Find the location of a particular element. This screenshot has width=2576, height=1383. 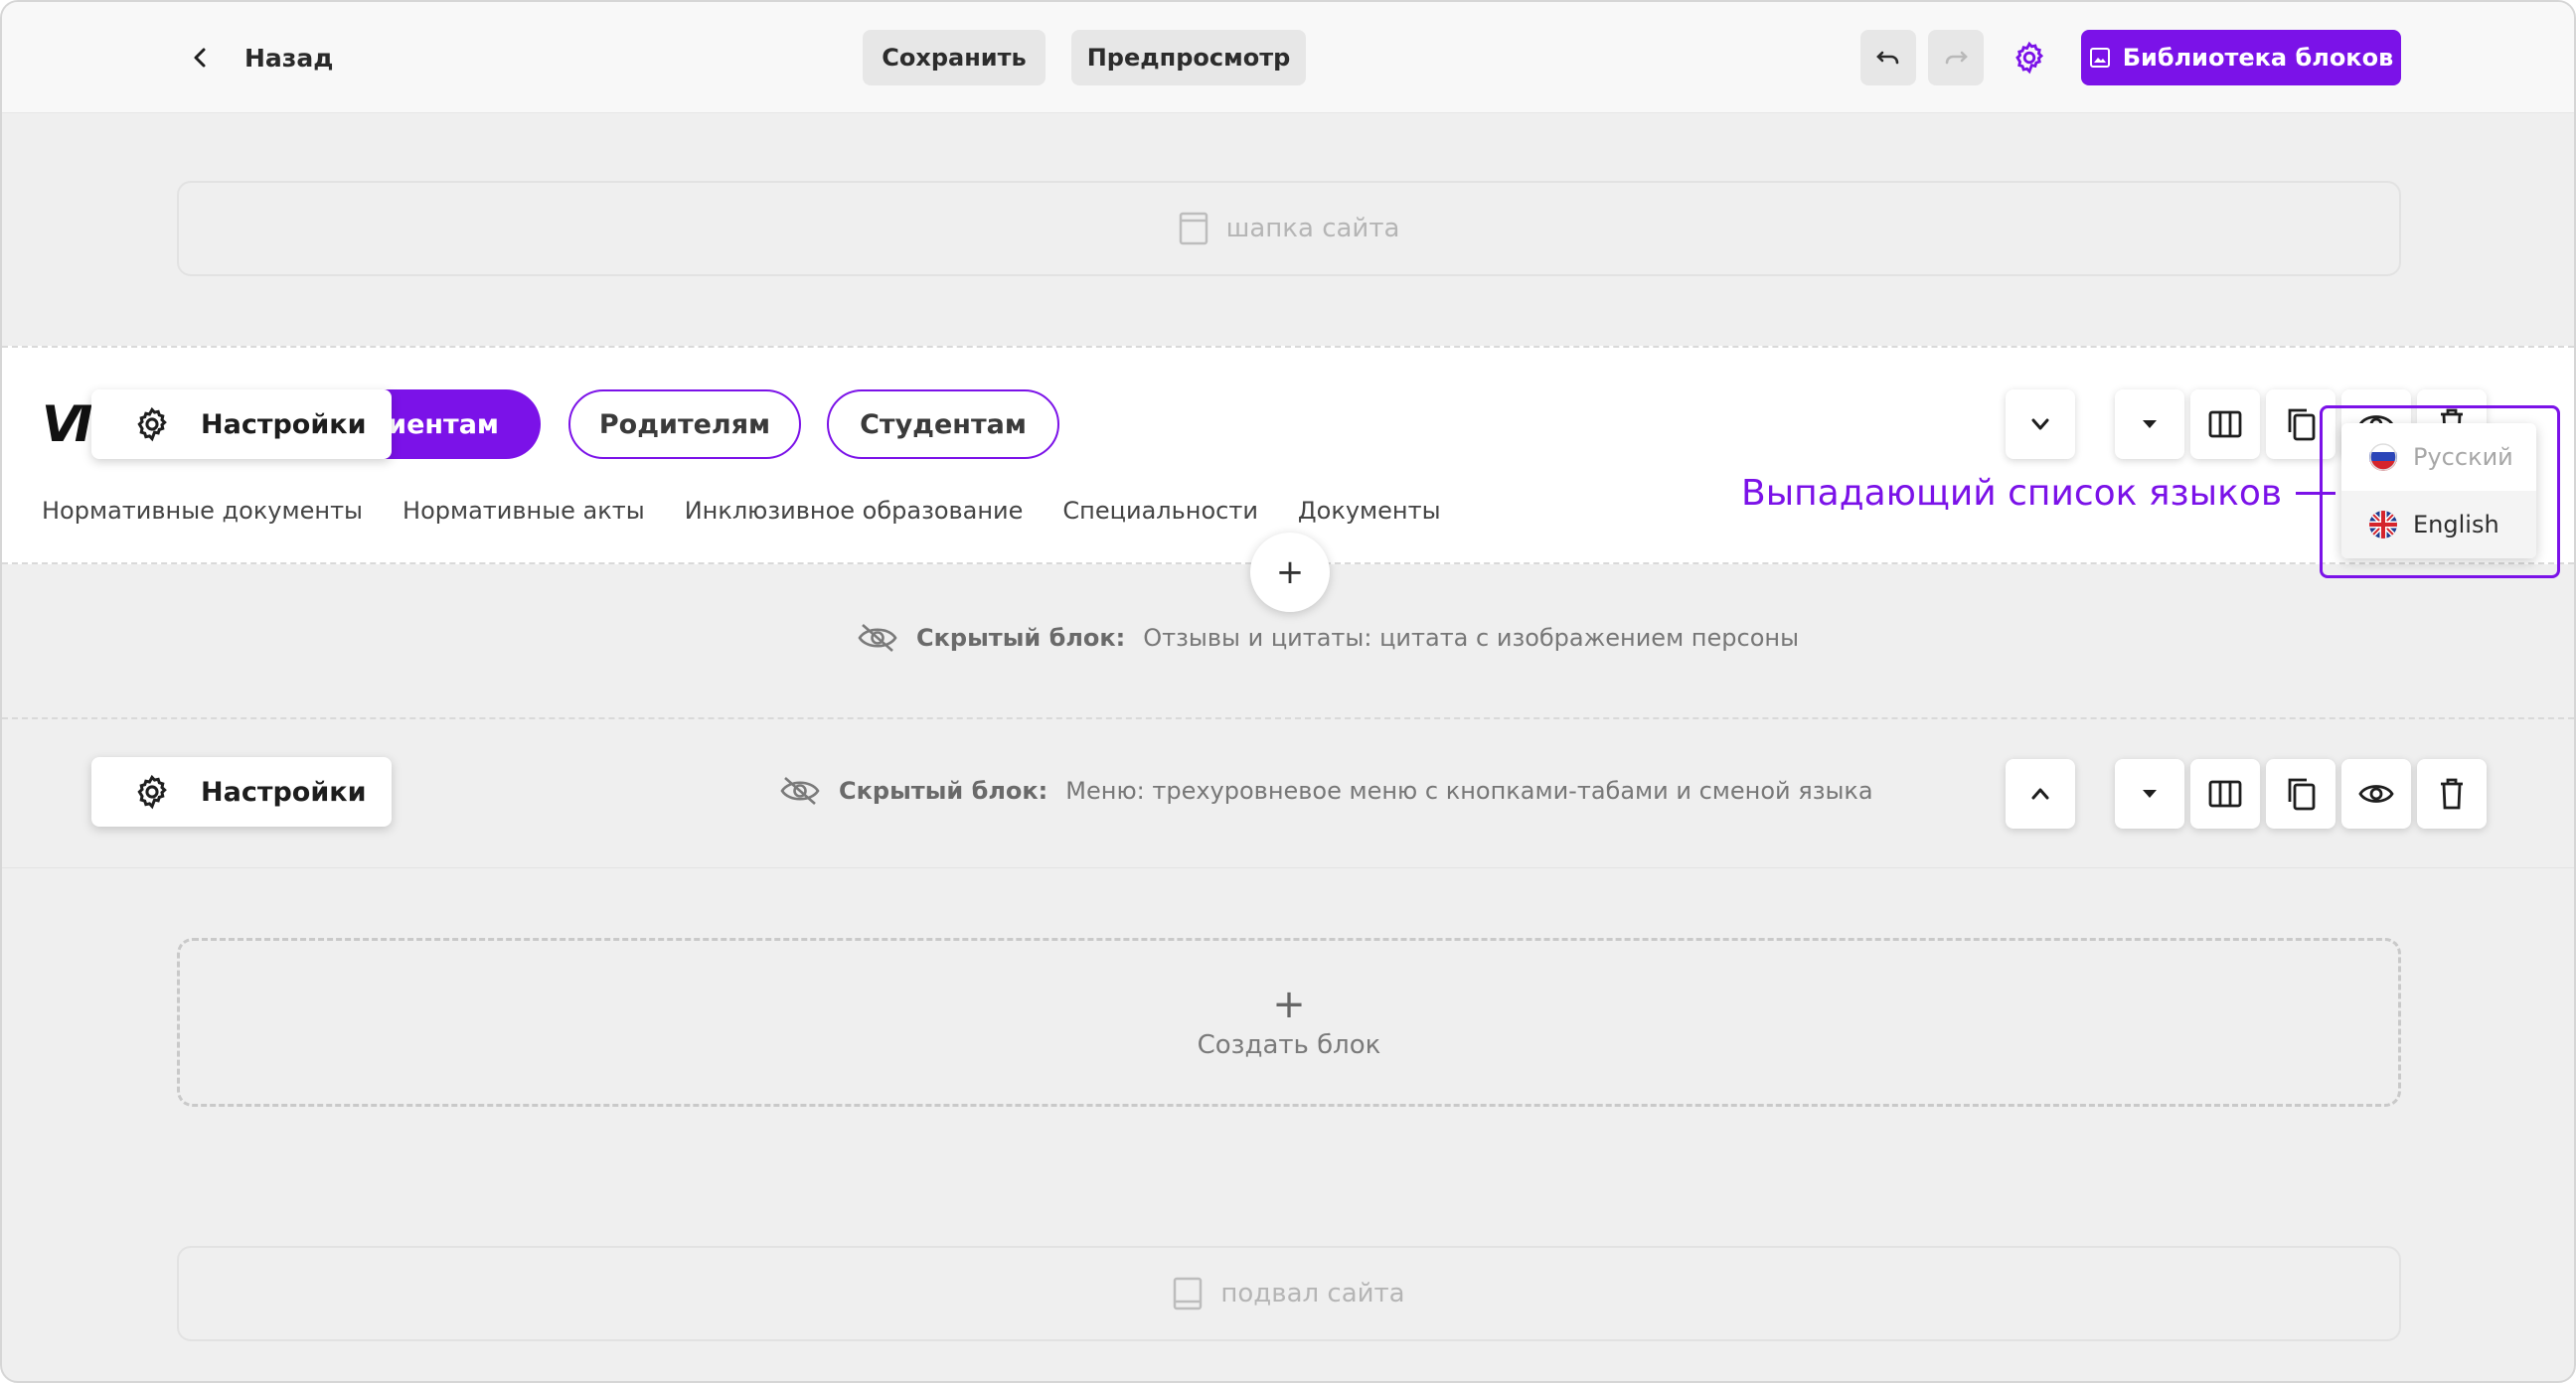

language-option-english: English is located at coordinates (2438, 525).